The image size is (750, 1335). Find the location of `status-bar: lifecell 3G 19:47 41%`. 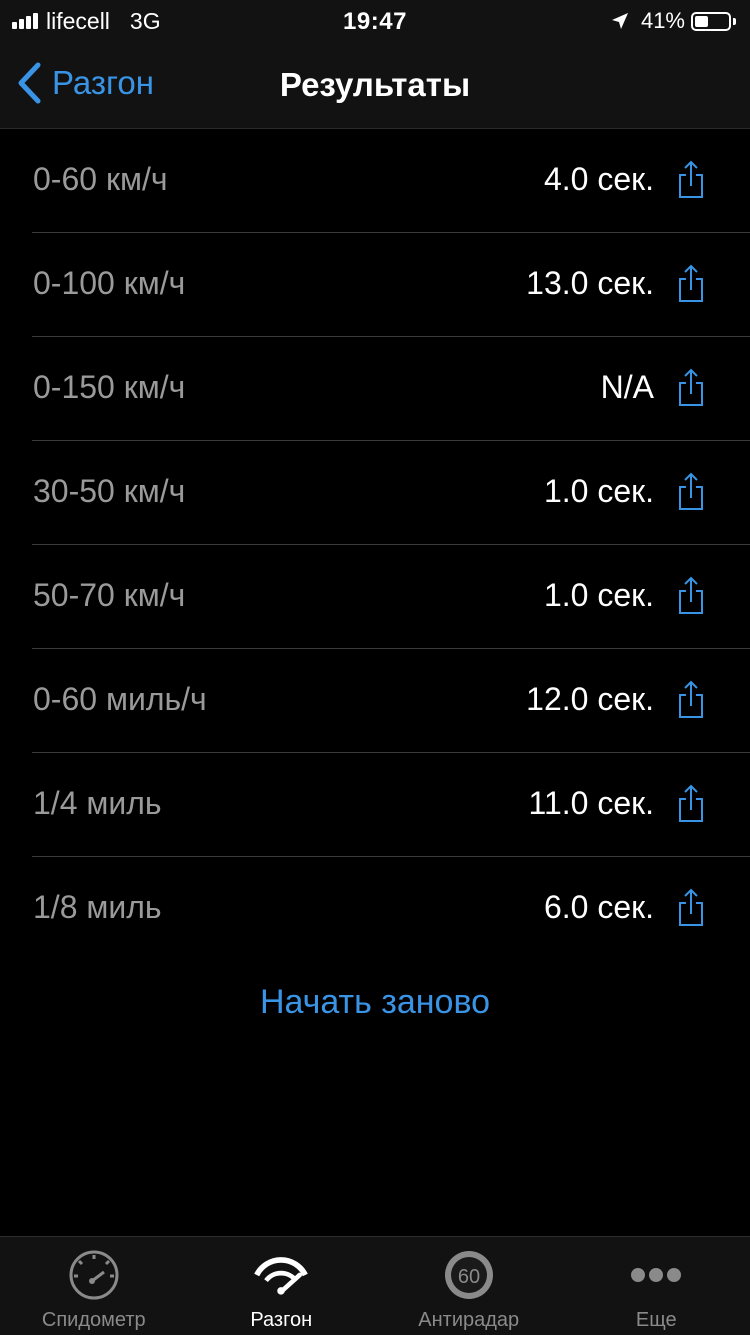

status-bar: lifecell 3G 19:47 41% is located at coordinates (375, 20).